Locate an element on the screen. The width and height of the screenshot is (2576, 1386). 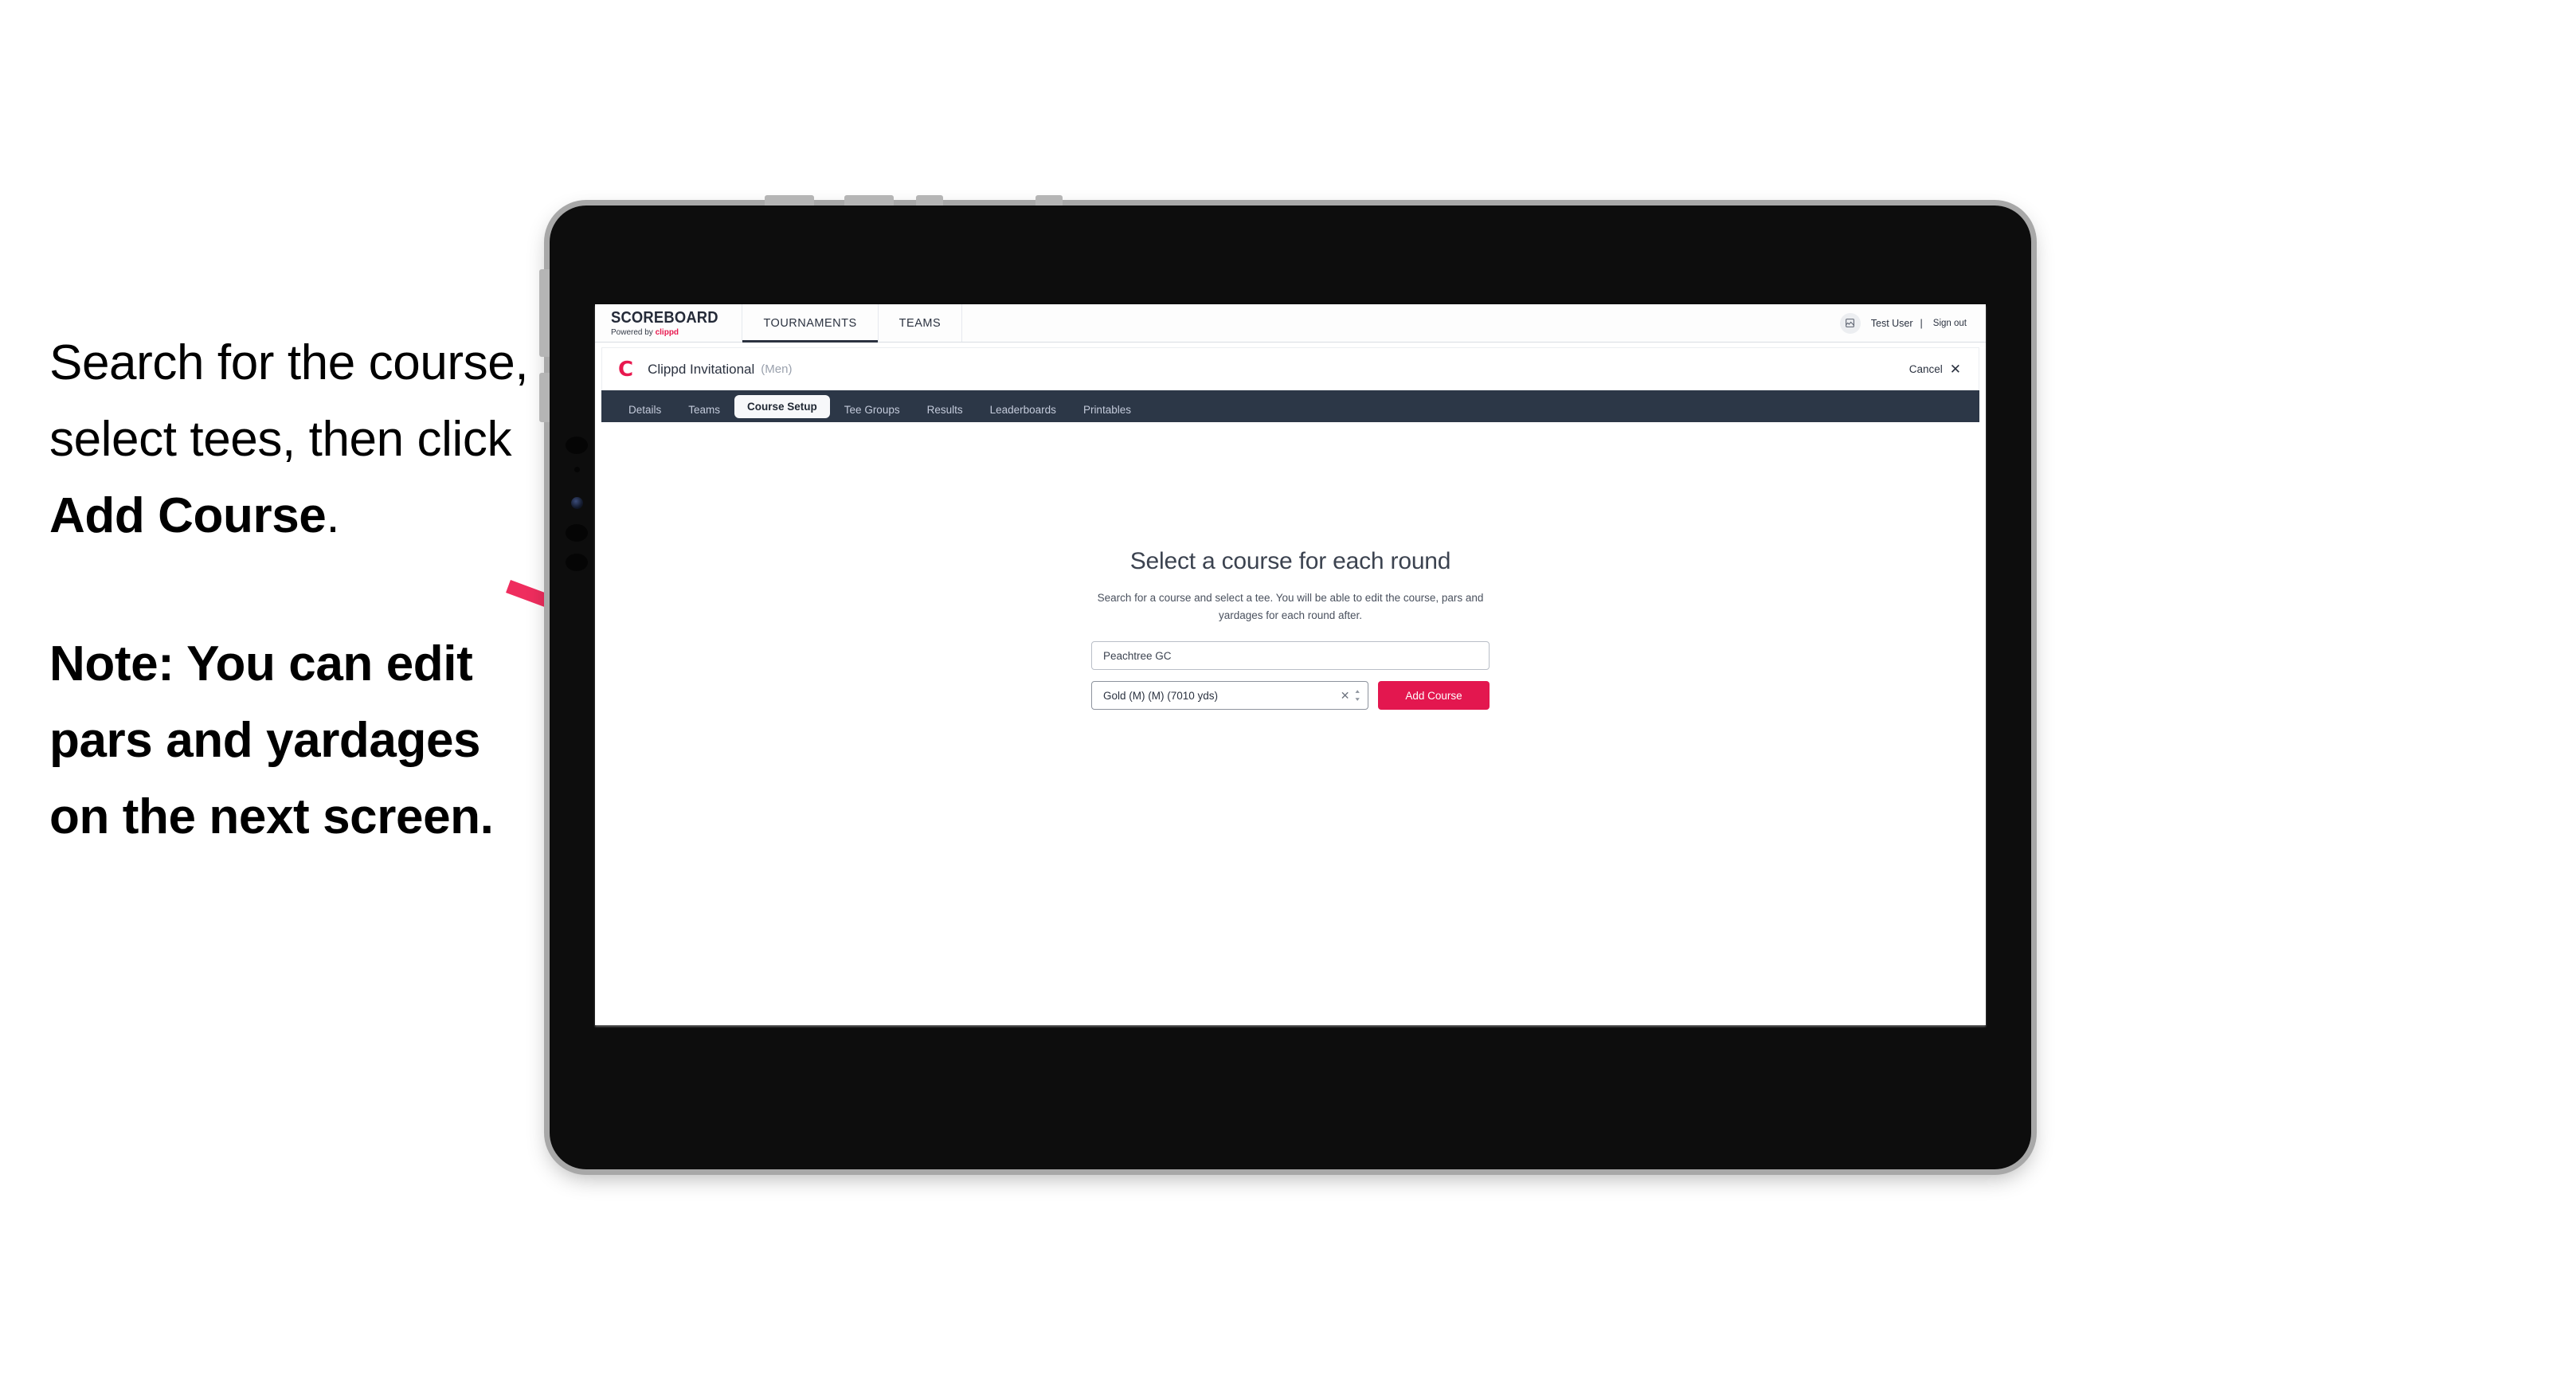
tournament-header-card: C Clippd Invitational (Men) Cancel ✕ is located at coordinates (1290, 368).